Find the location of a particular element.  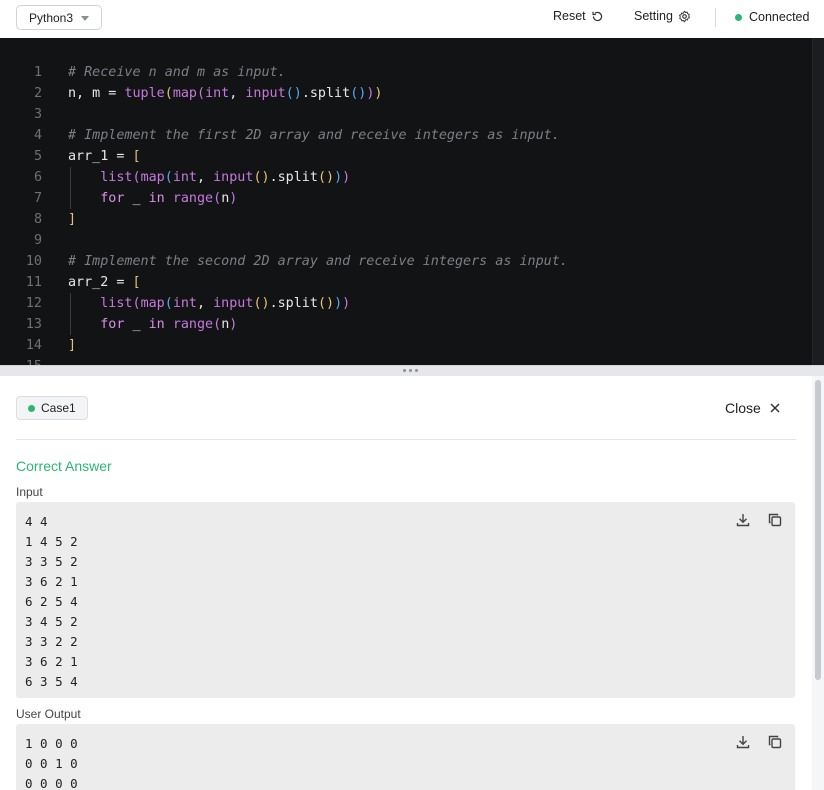

grip-dots-icon is located at coordinates (410, 370).